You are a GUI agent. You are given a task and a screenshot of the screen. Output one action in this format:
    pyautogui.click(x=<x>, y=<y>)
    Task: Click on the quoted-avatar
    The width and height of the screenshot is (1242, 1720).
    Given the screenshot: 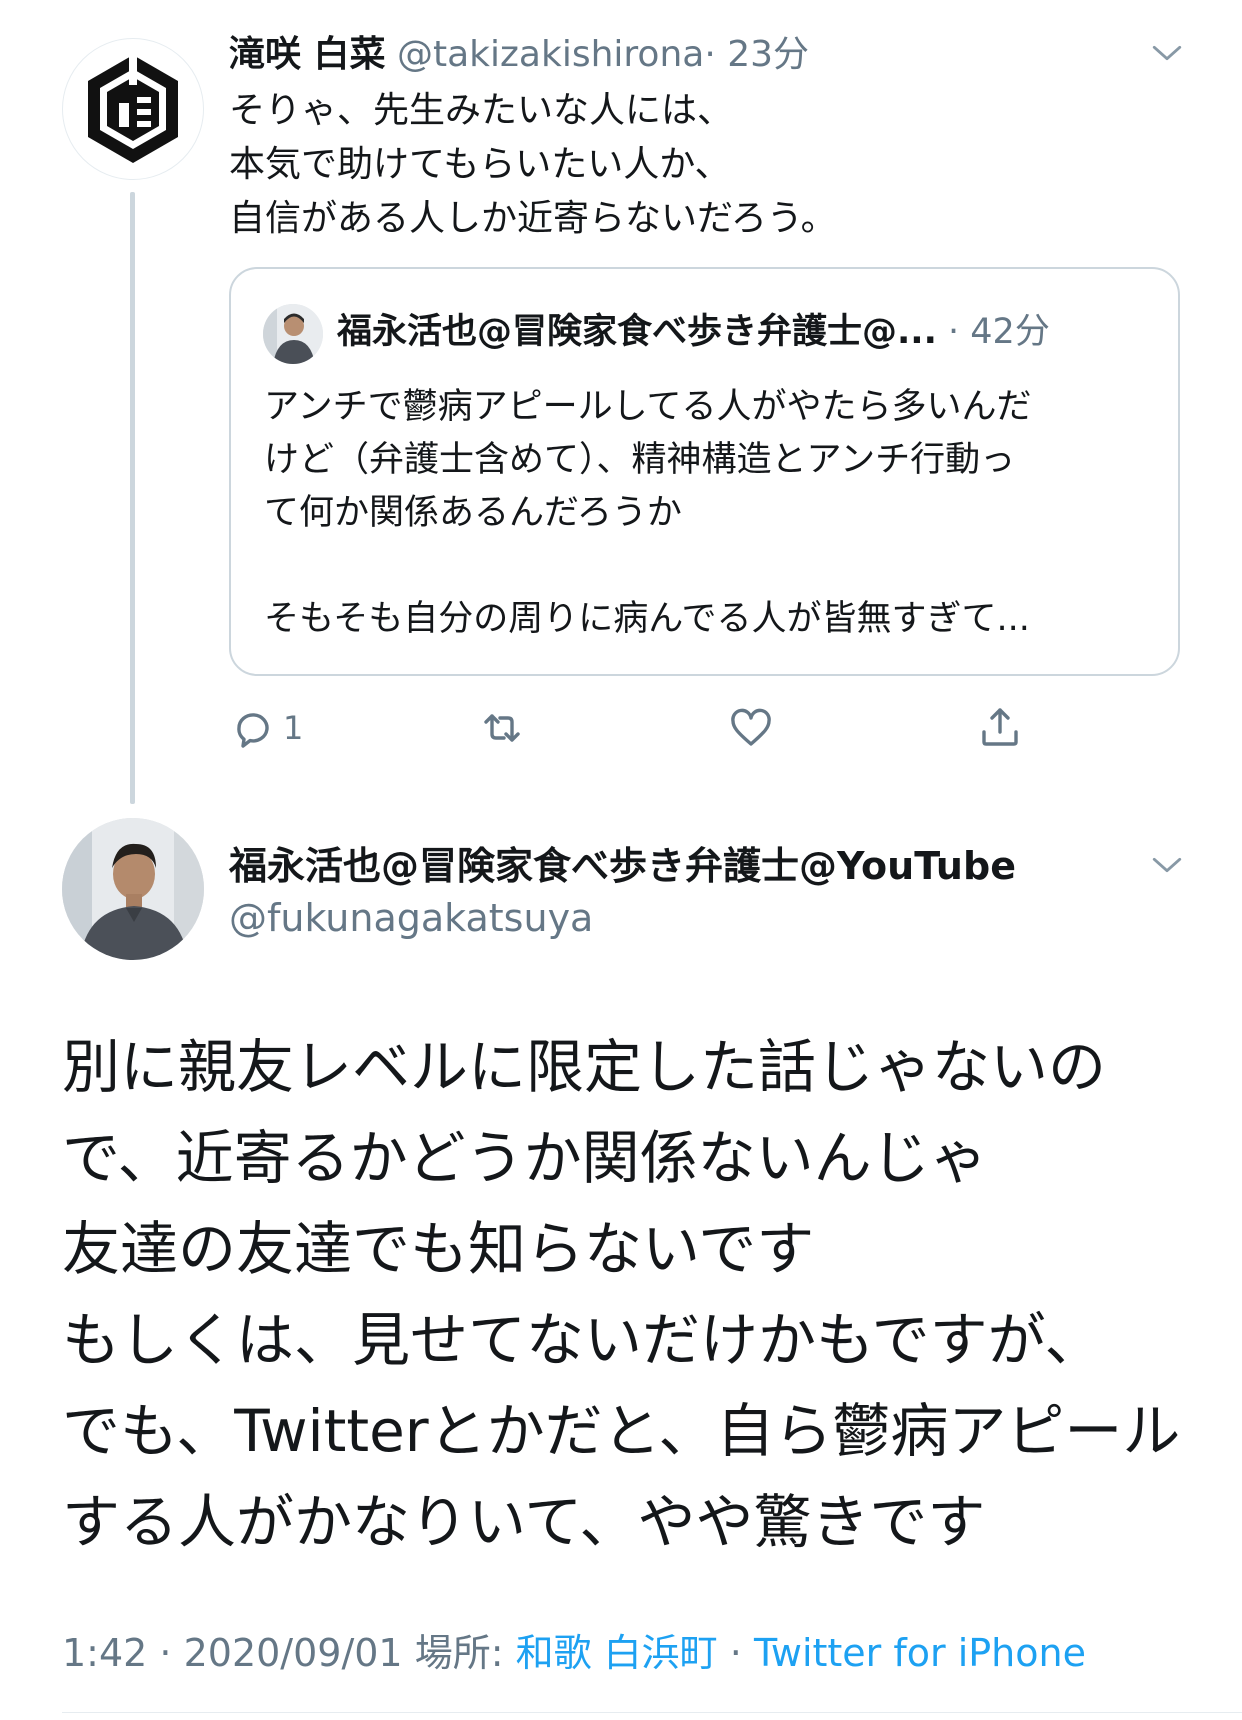 What is the action you would take?
    pyautogui.click(x=293, y=334)
    